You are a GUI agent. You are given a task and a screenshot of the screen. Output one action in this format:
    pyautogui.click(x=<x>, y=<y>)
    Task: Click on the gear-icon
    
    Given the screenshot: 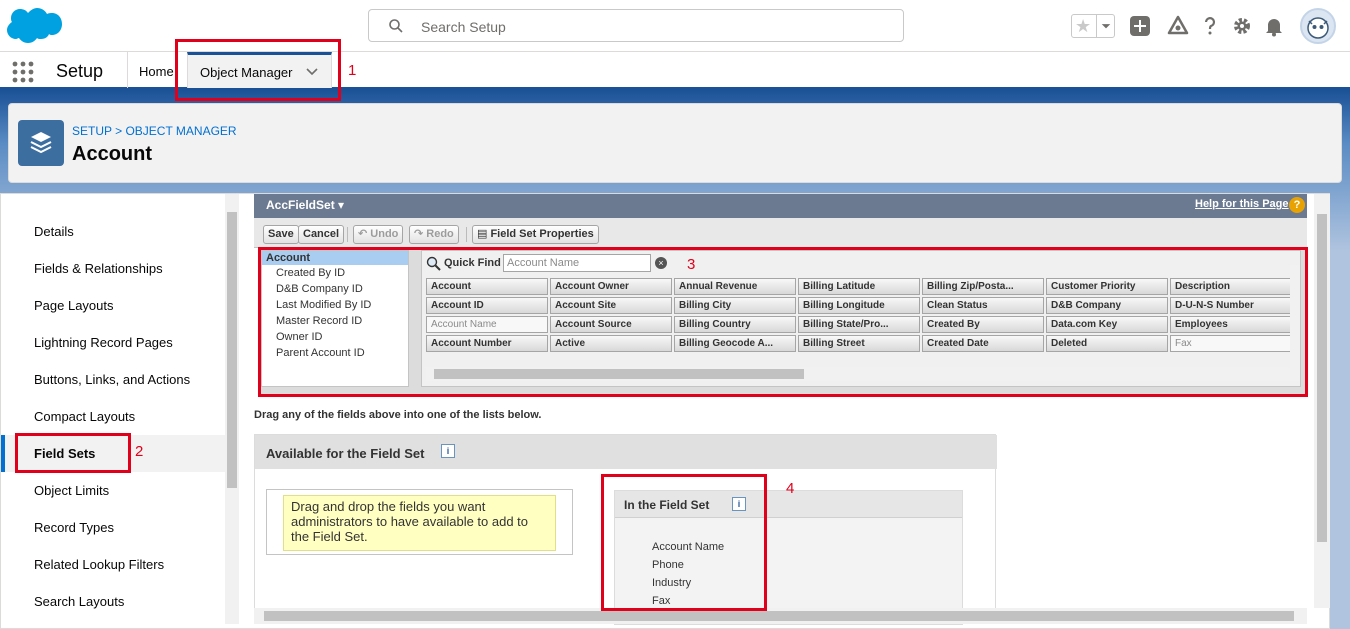 What is the action you would take?
    pyautogui.click(x=1242, y=26)
    